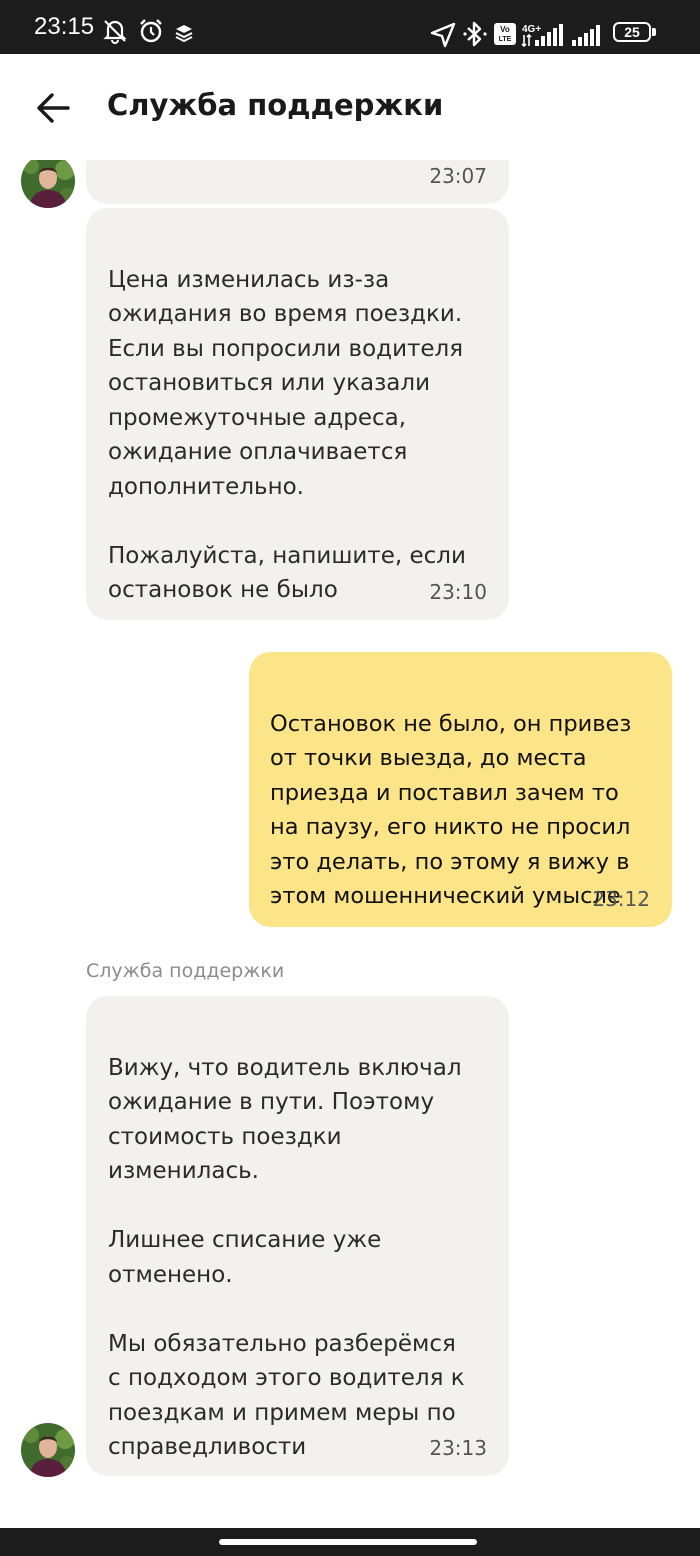 This screenshot has width=700, height=1556. Describe the element at coordinates (64, 26) in the screenshot. I see `status-time: 23:15` at that location.